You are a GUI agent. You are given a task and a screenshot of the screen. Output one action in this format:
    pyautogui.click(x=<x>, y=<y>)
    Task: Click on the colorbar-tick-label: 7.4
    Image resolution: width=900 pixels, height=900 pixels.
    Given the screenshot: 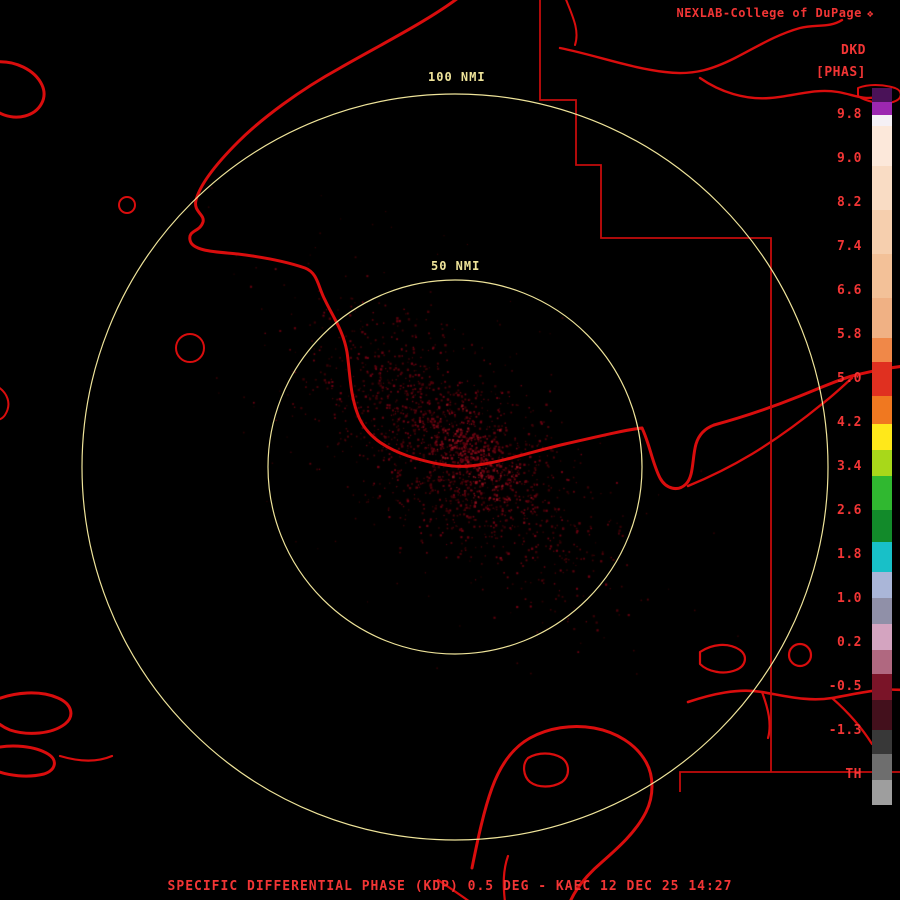 What is the action you would take?
    pyautogui.click(x=849, y=246)
    